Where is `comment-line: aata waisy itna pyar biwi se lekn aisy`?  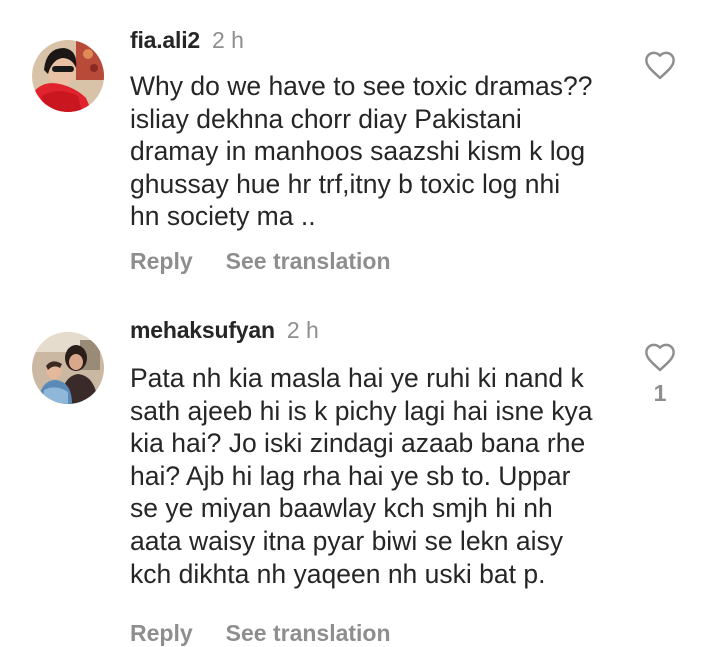
comment-line: aata waisy itna pyar biwi se lekn aisy is located at coordinates (347, 540).